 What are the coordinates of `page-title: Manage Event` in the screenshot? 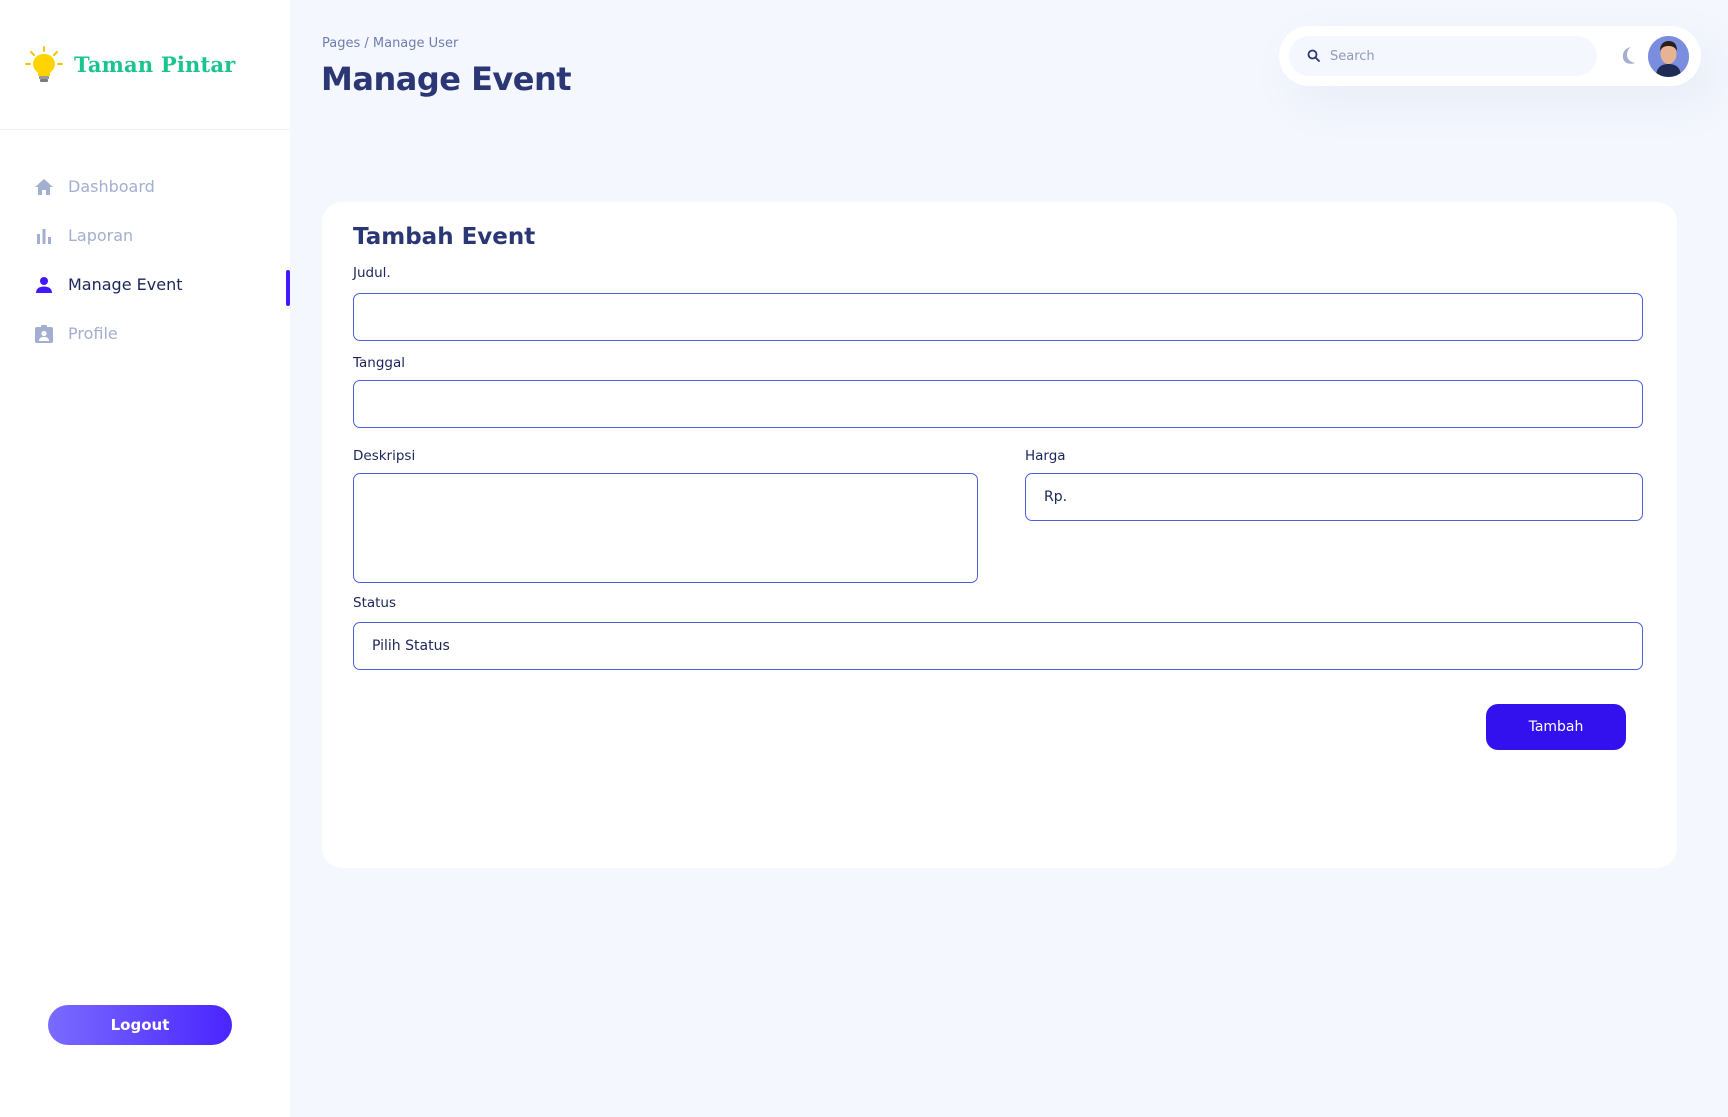 It's located at (446, 79).